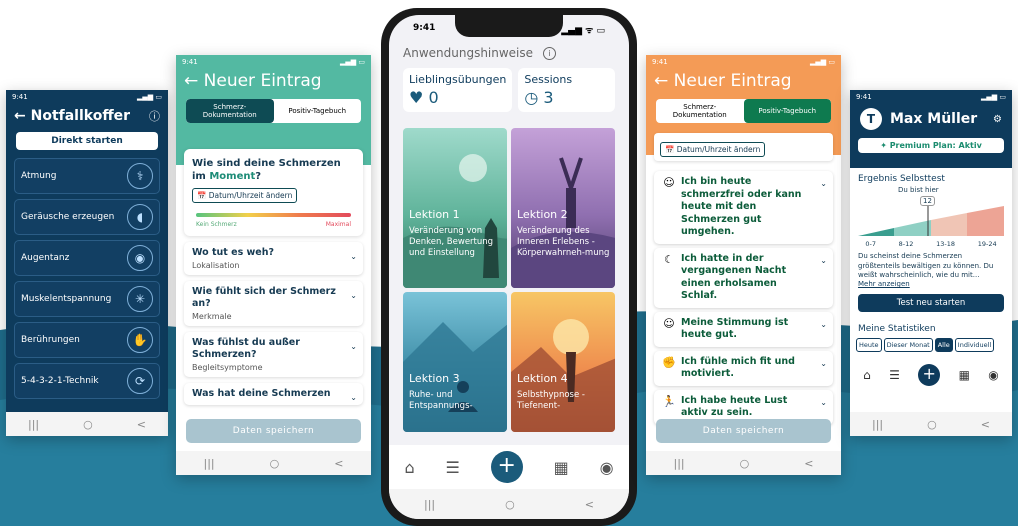  What do you see at coordinates (908, 345) in the screenshot?
I see `period-month: Dieser Monat` at bounding box center [908, 345].